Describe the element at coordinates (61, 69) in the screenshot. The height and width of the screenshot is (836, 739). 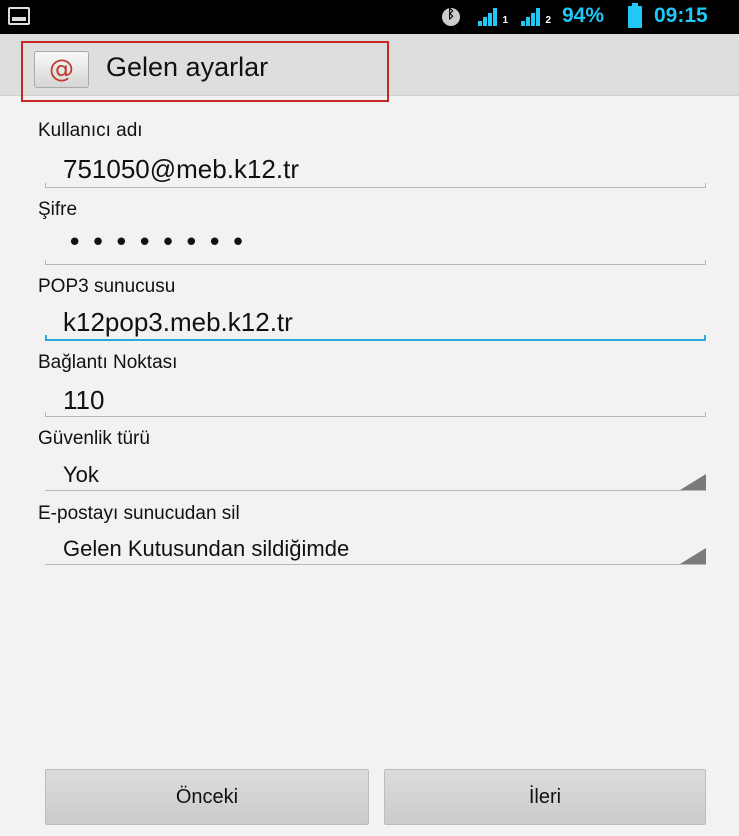
I see `email-at-icon: @` at that location.